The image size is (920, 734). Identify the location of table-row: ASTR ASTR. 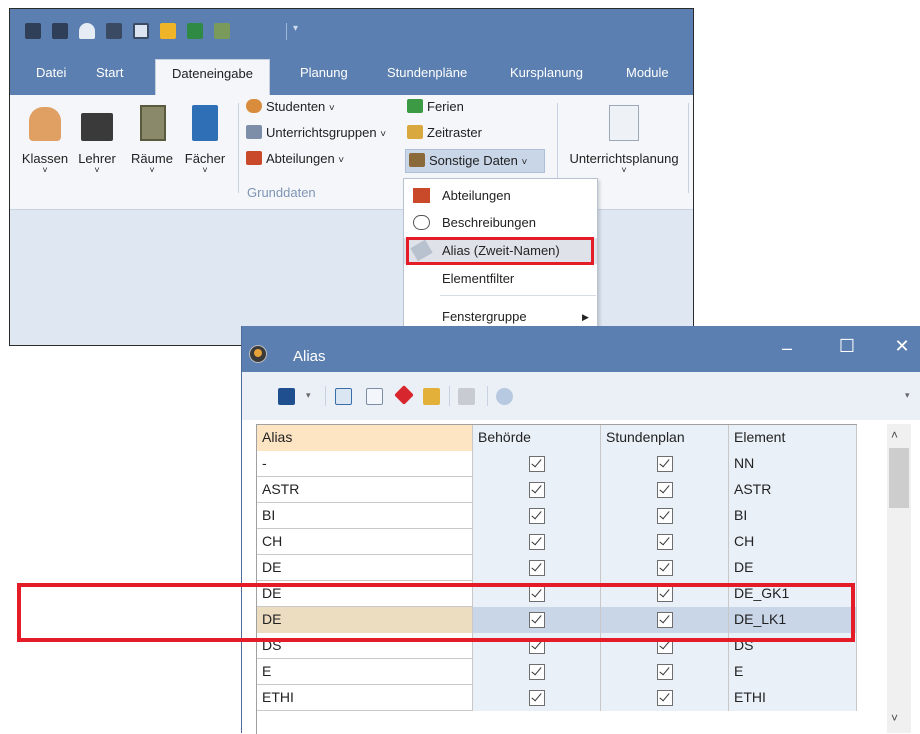
(557, 490).